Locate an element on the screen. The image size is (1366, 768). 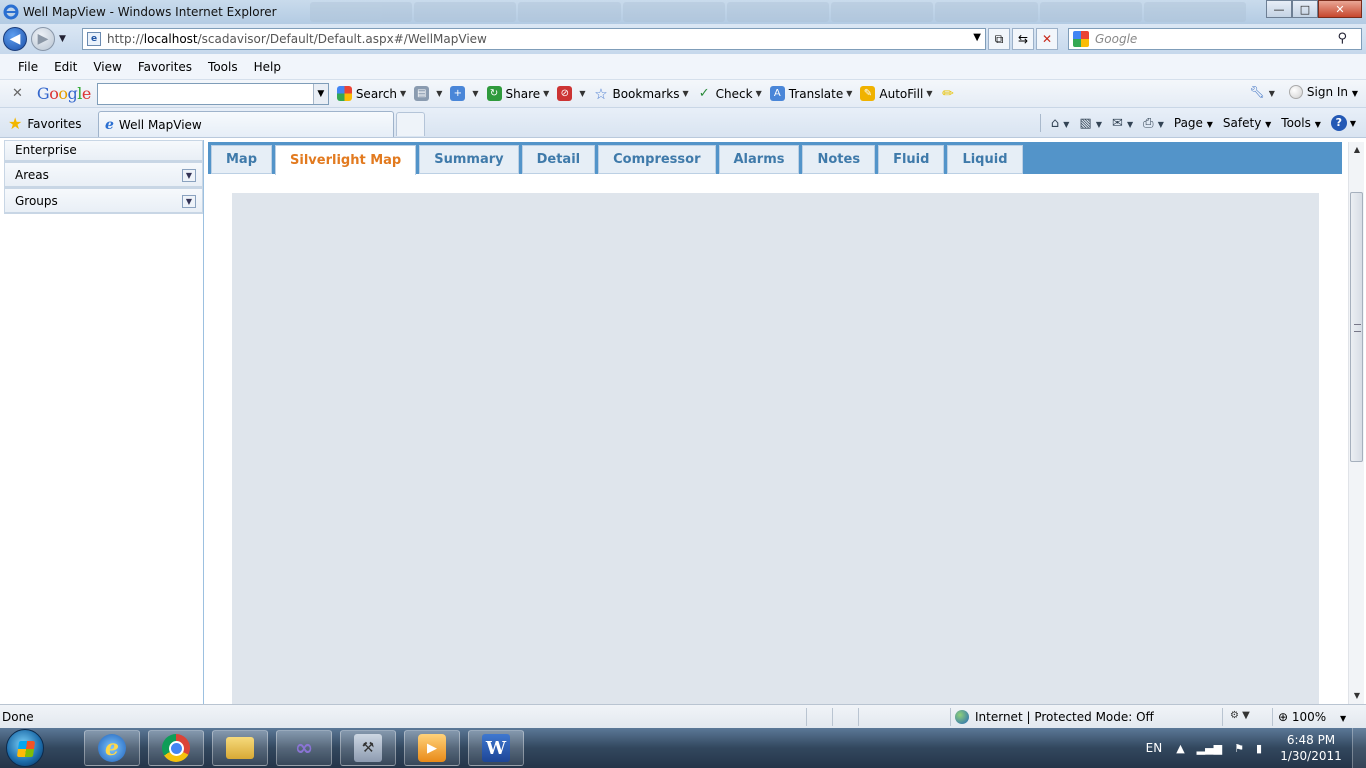
tab-liquid: Liquid is located at coordinates (985, 159).